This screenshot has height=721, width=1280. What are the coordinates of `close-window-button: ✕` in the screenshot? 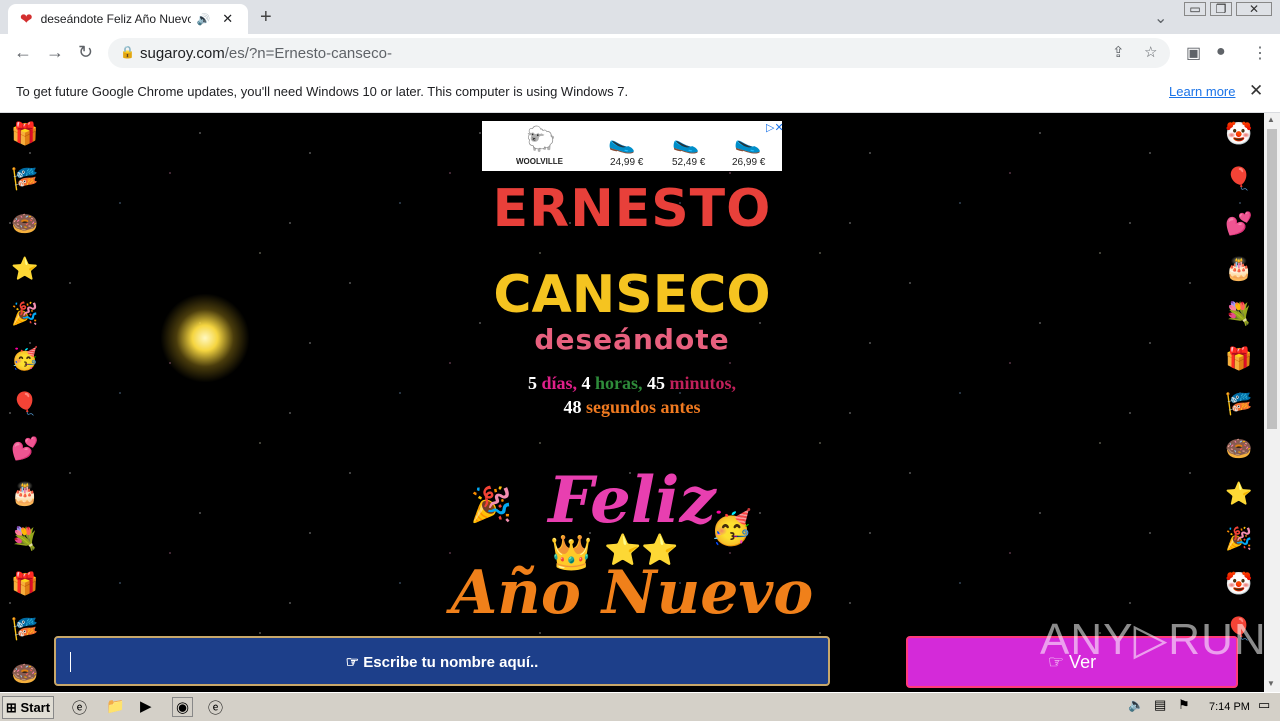 It's located at (1254, 9).